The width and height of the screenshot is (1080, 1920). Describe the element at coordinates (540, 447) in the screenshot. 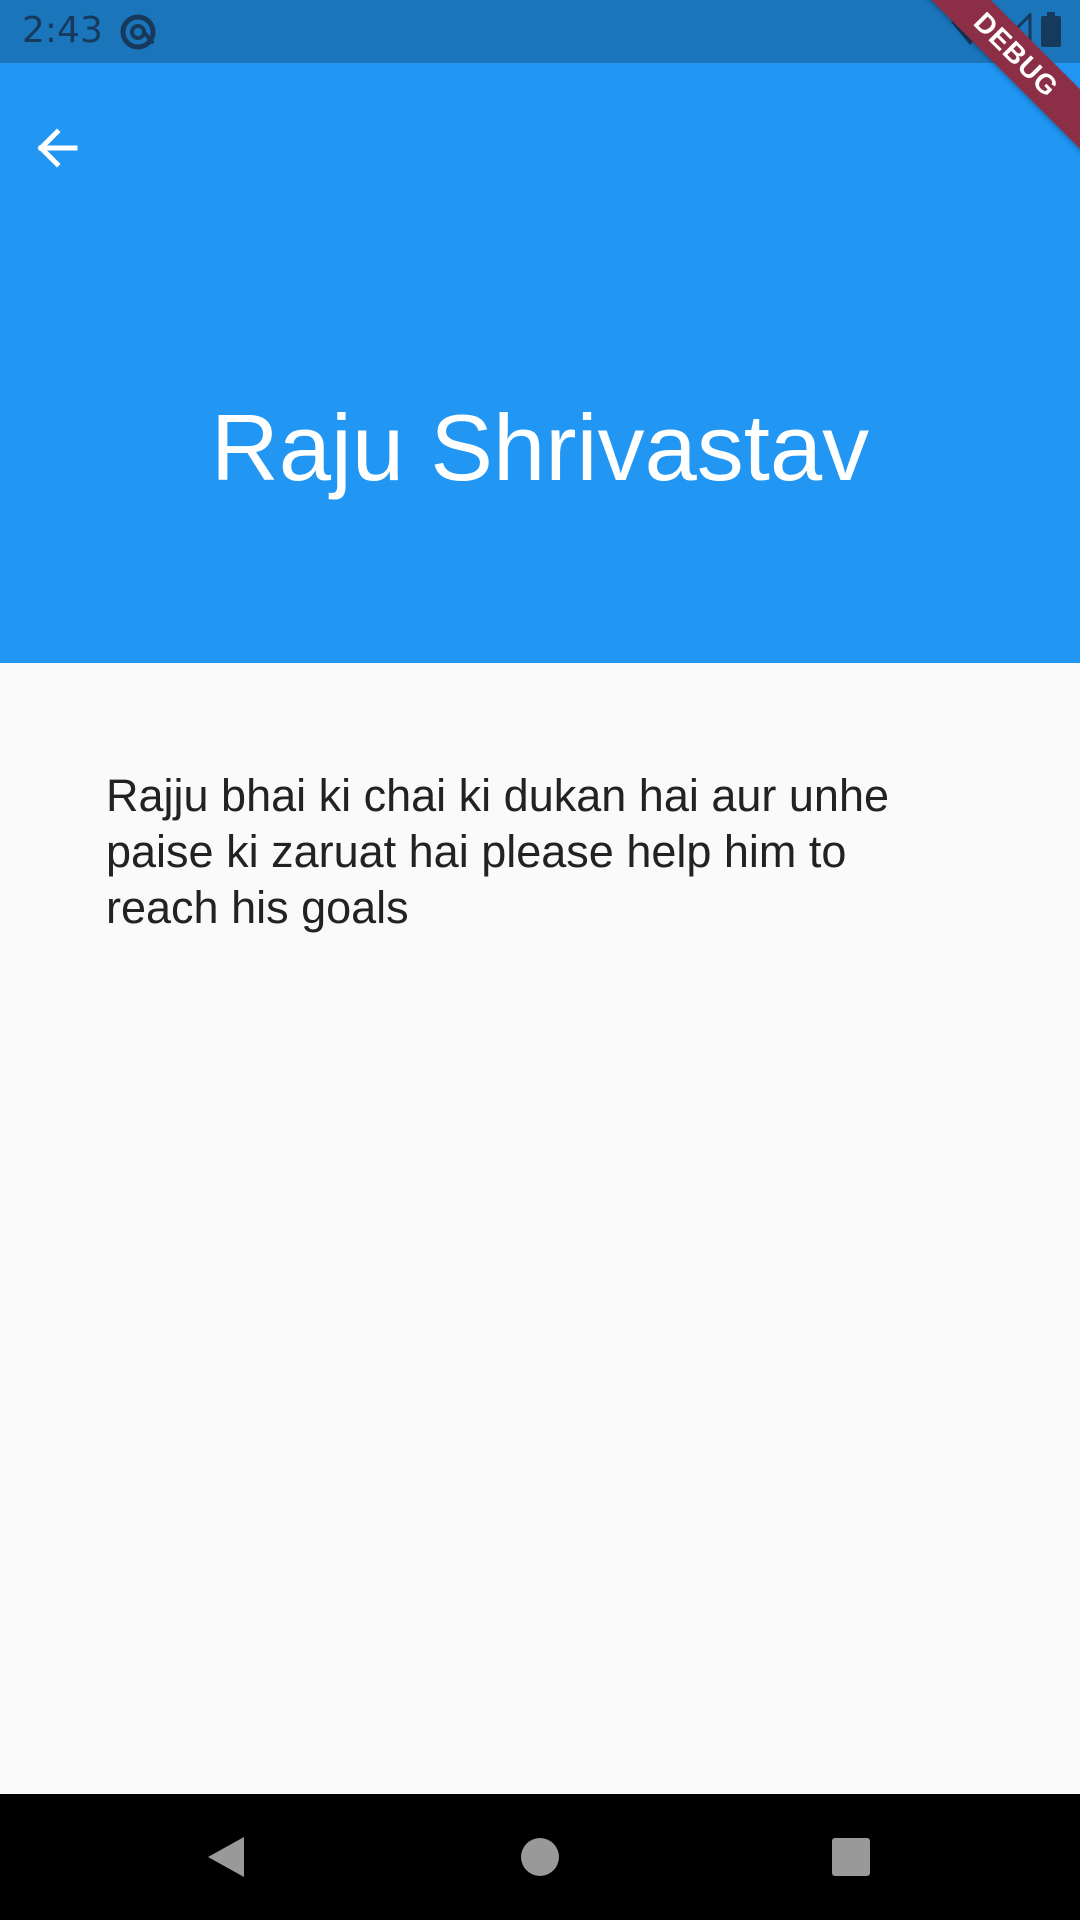

I see `page-title: Raju Shrivastav` at that location.